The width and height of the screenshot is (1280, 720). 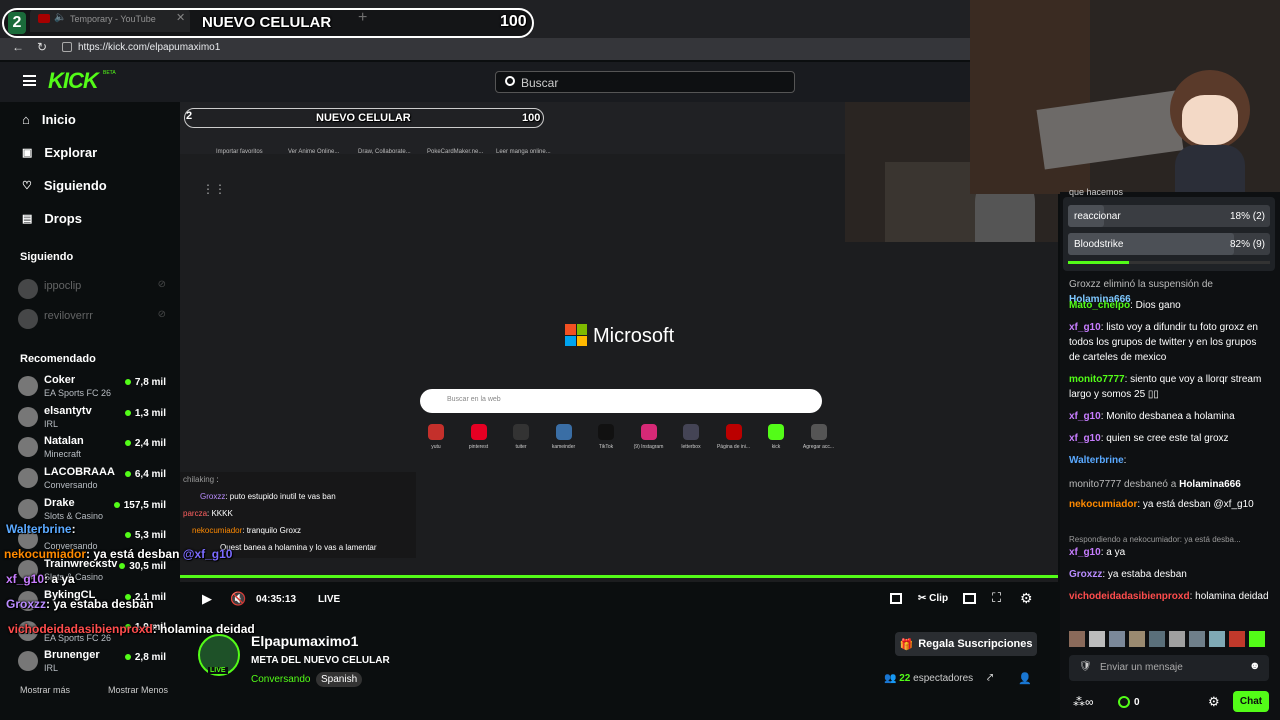 I want to click on offline-icon: ⊘, so click(x=161, y=284).